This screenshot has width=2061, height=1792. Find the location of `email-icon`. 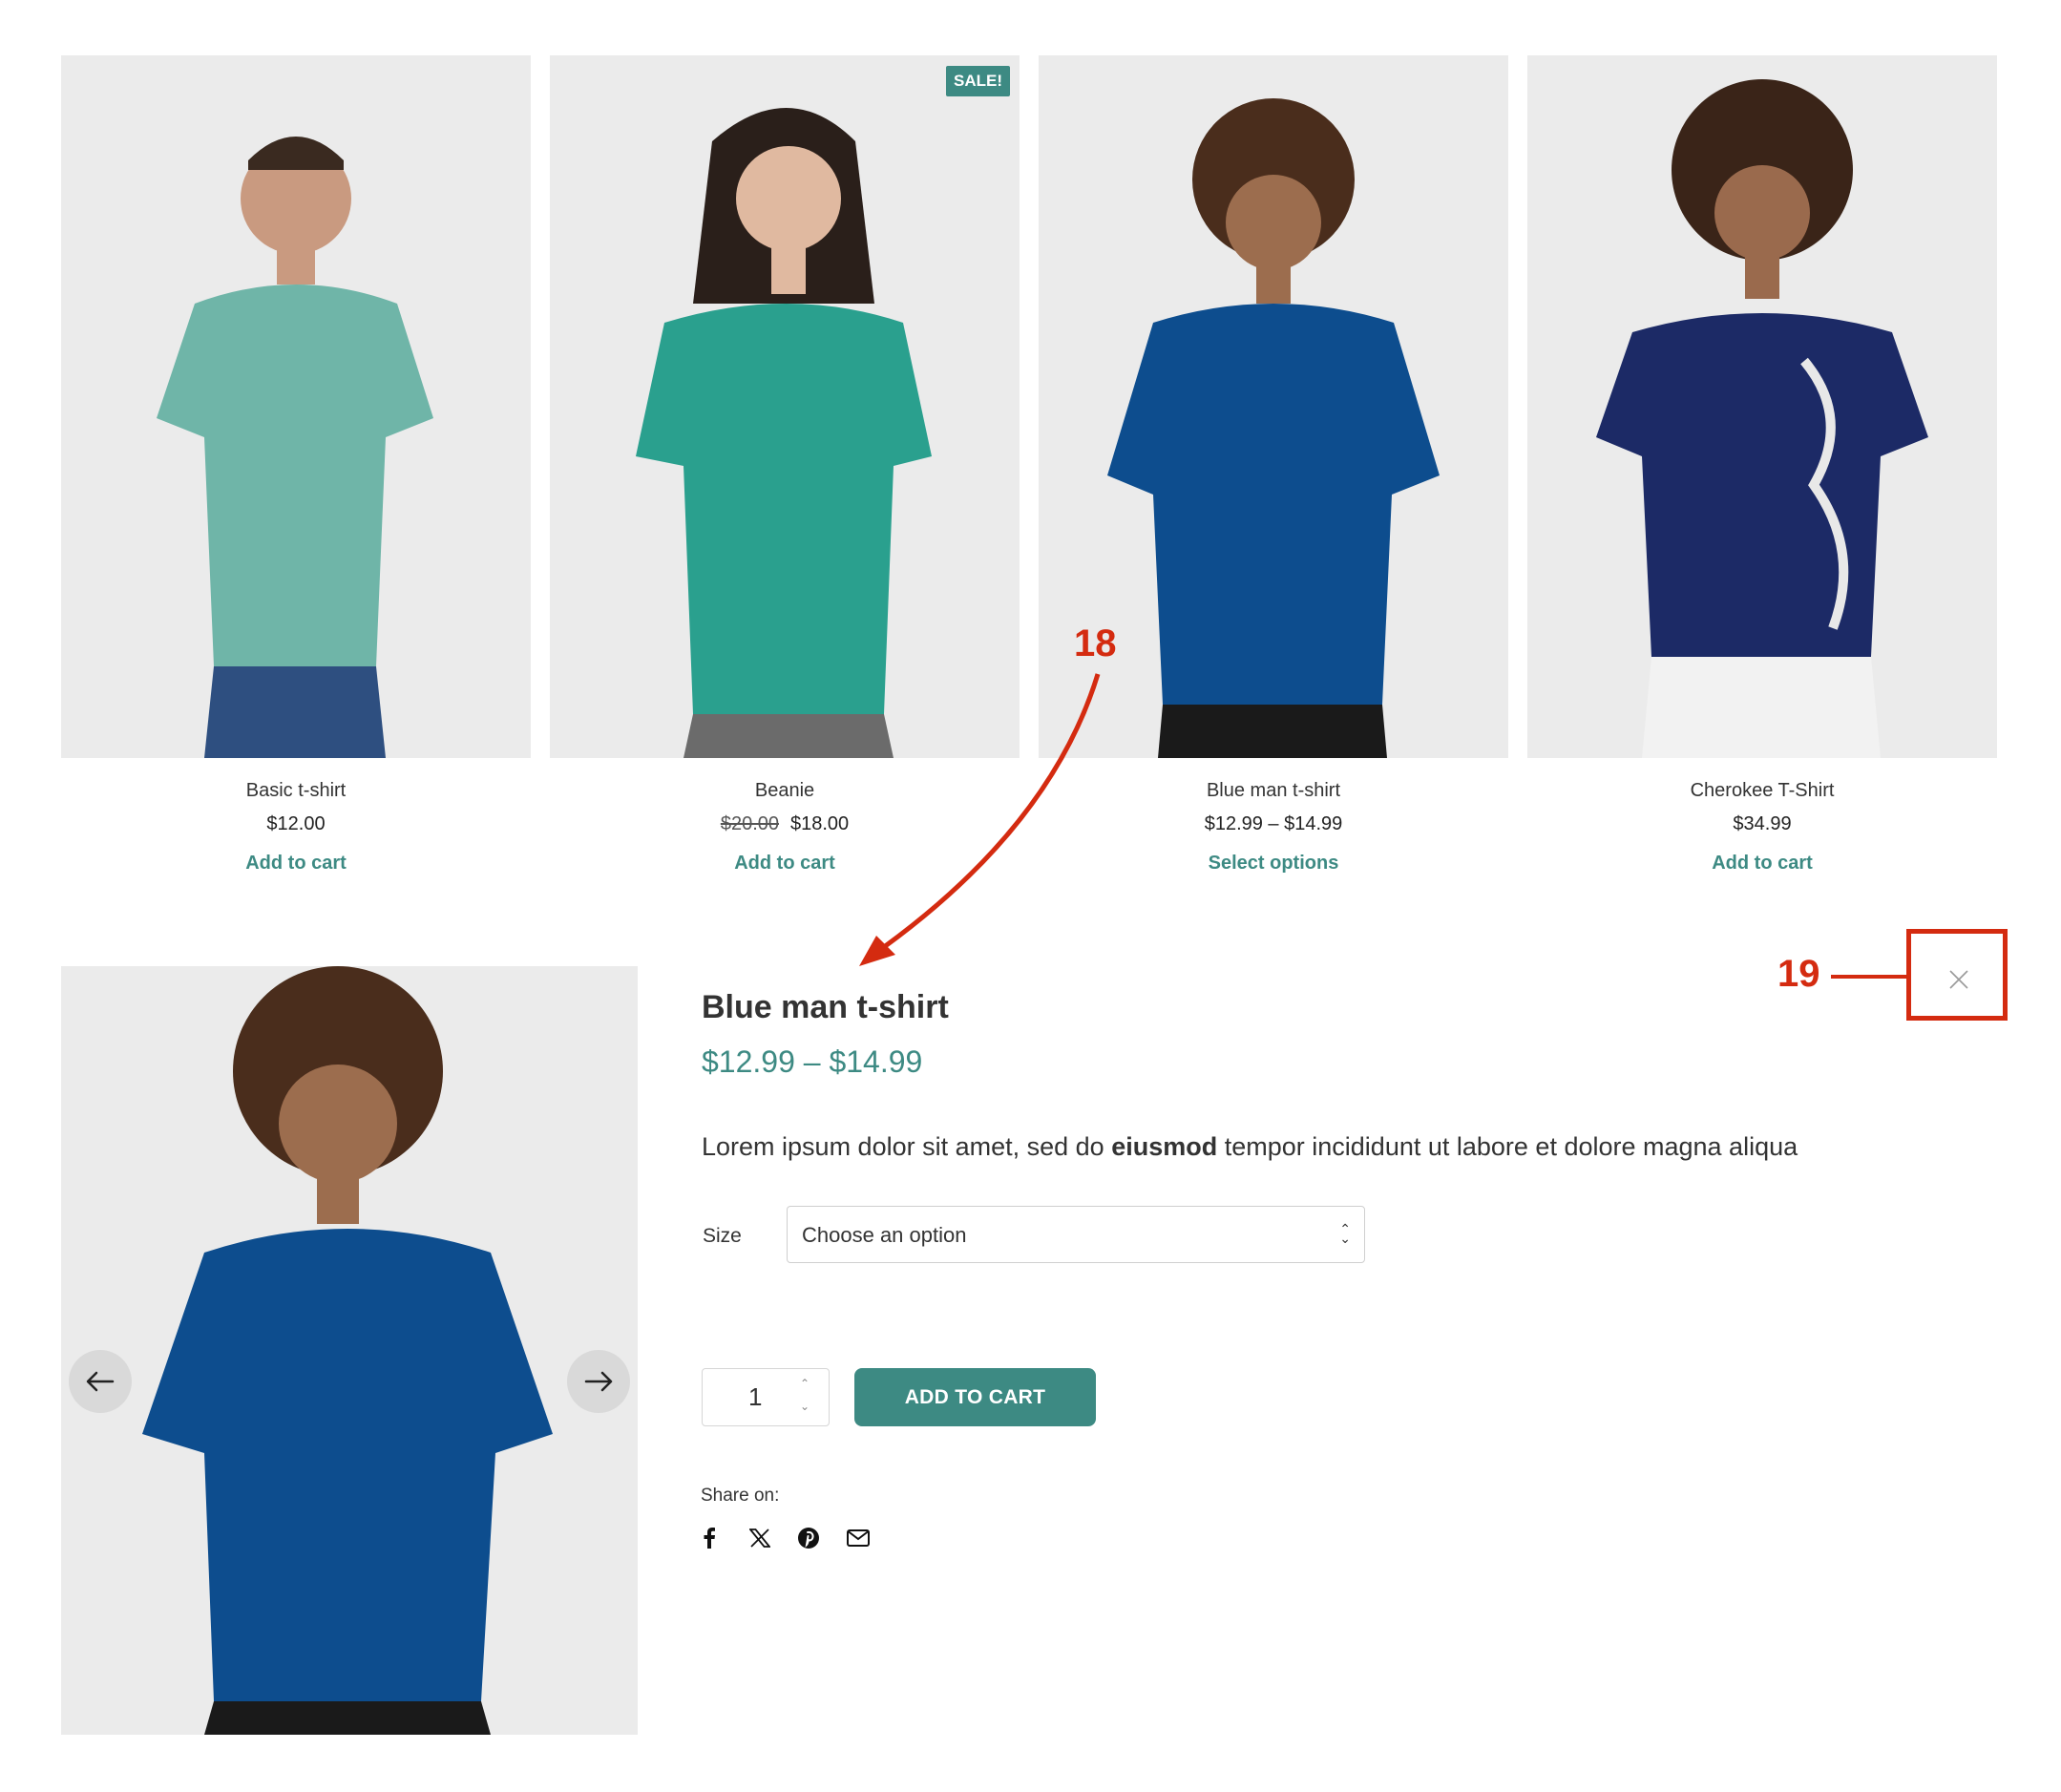

email-icon is located at coordinates (858, 1538).